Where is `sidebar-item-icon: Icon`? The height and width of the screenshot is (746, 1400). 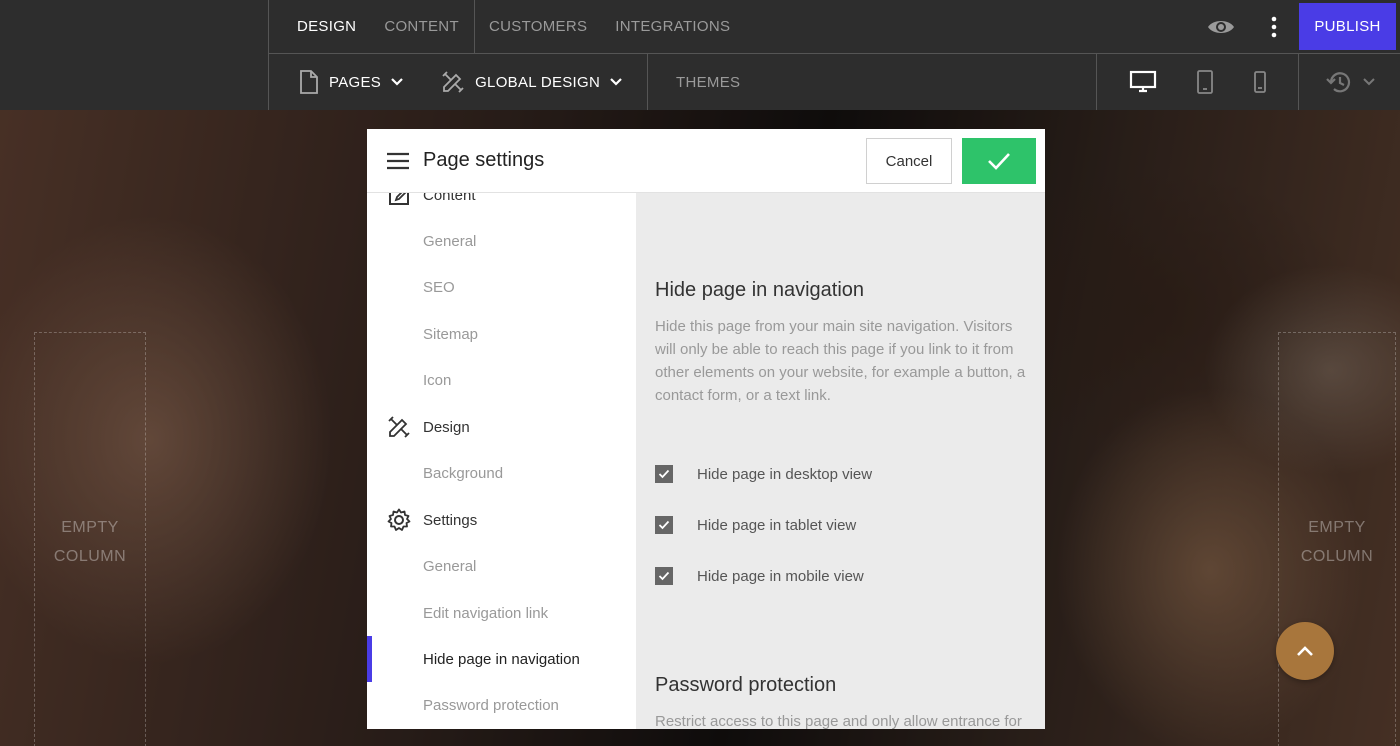
sidebar-item-icon: Icon is located at coordinates (501, 380).